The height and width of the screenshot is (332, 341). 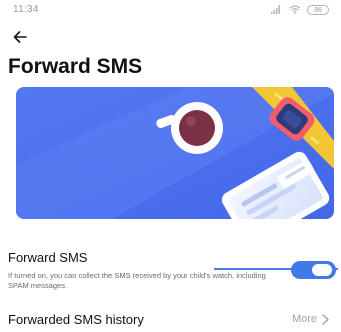 I want to click on signal-icon, so click(x=276, y=9).